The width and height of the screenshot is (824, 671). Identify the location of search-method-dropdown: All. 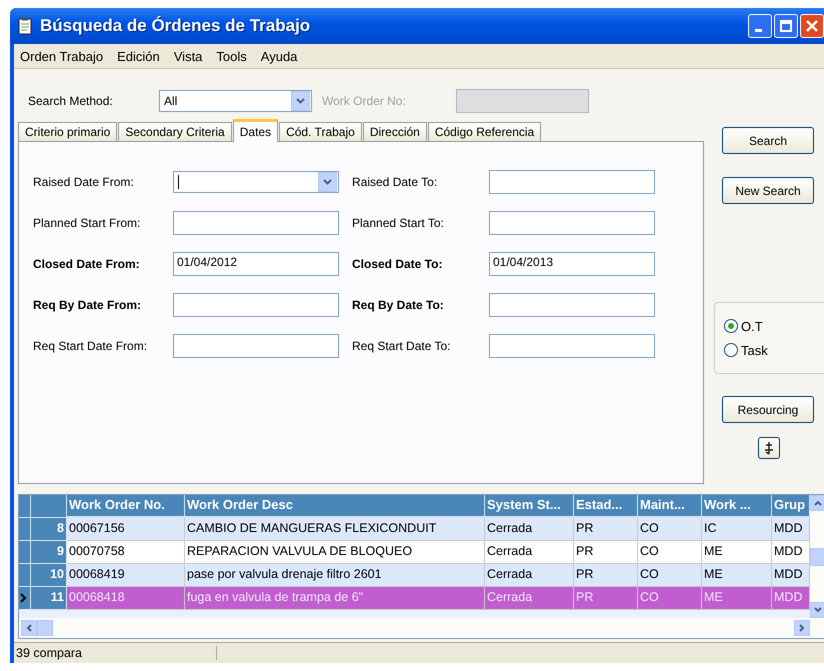
(235, 101).